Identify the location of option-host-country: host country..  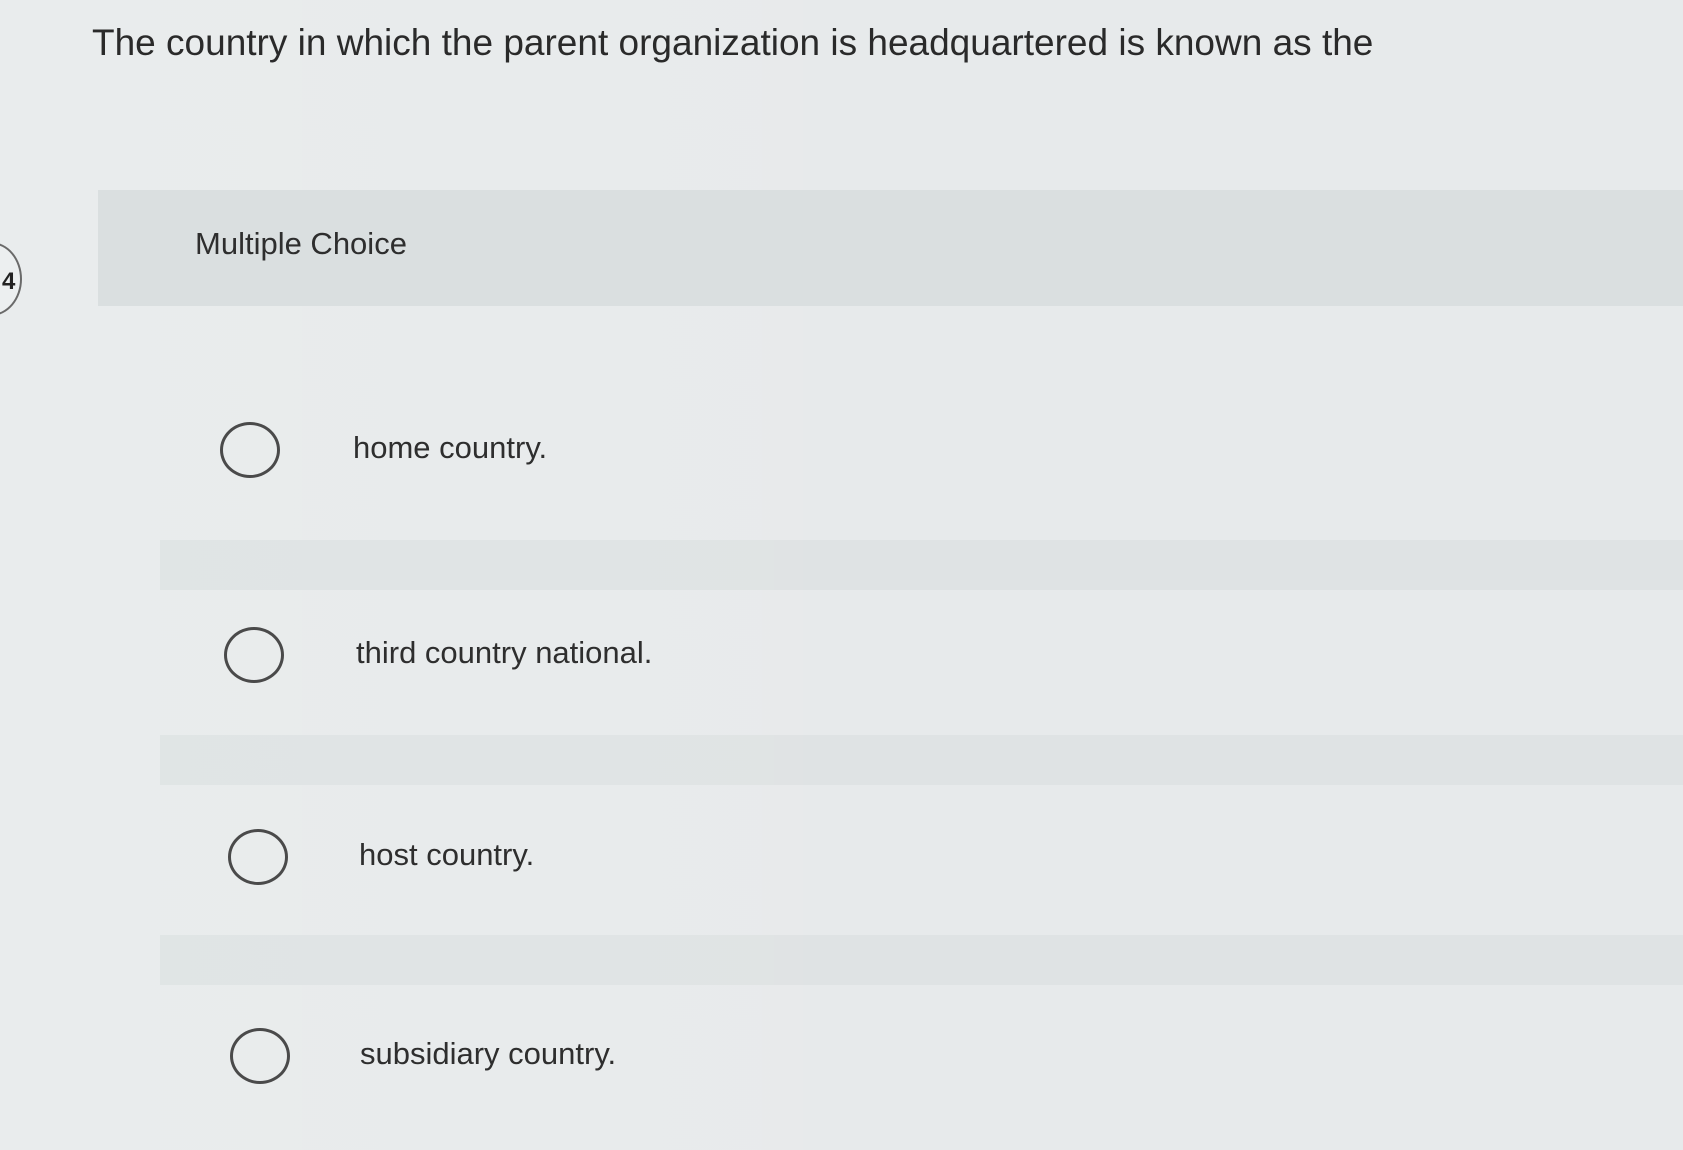
(678, 860).